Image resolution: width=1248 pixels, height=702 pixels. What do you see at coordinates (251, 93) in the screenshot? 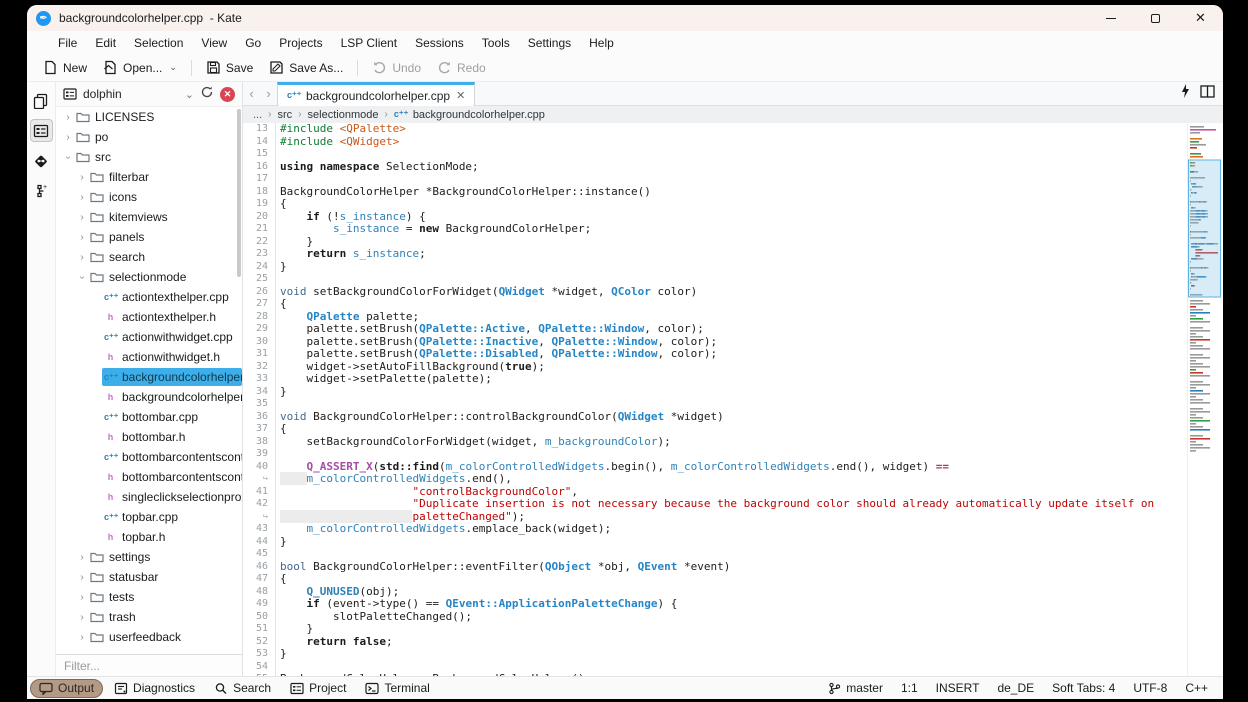
I see `history-back-button: ‹` at bounding box center [251, 93].